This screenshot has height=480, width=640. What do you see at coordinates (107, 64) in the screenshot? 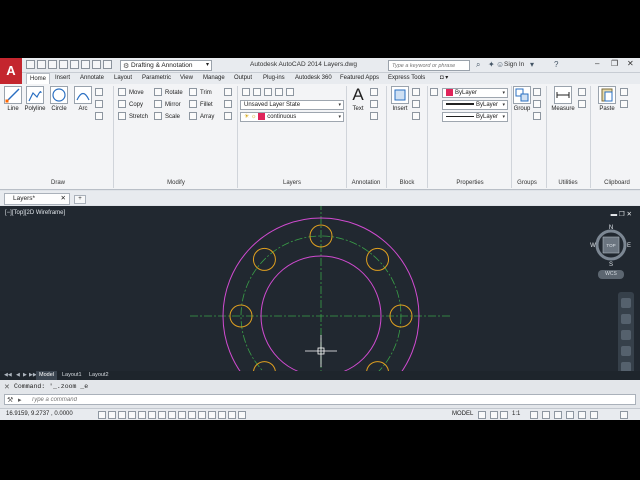
I see `dropdown-icon` at bounding box center [107, 64].